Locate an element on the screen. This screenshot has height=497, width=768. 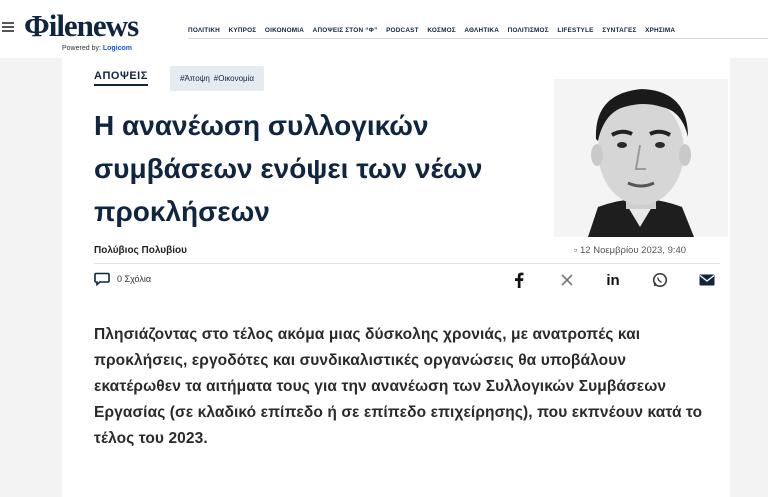
whatsapp-icon is located at coordinates (660, 280).